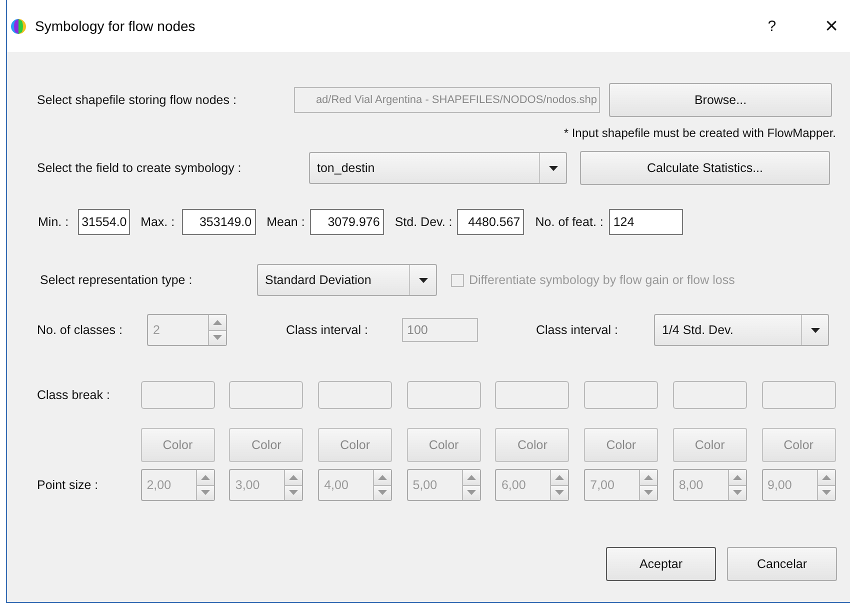 Image resolution: width=850 pixels, height=609 pixels. Describe the element at coordinates (741, 330) in the screenshot. I see `class-interval-dropdown: 1/4 Std. Dev.` at that location.